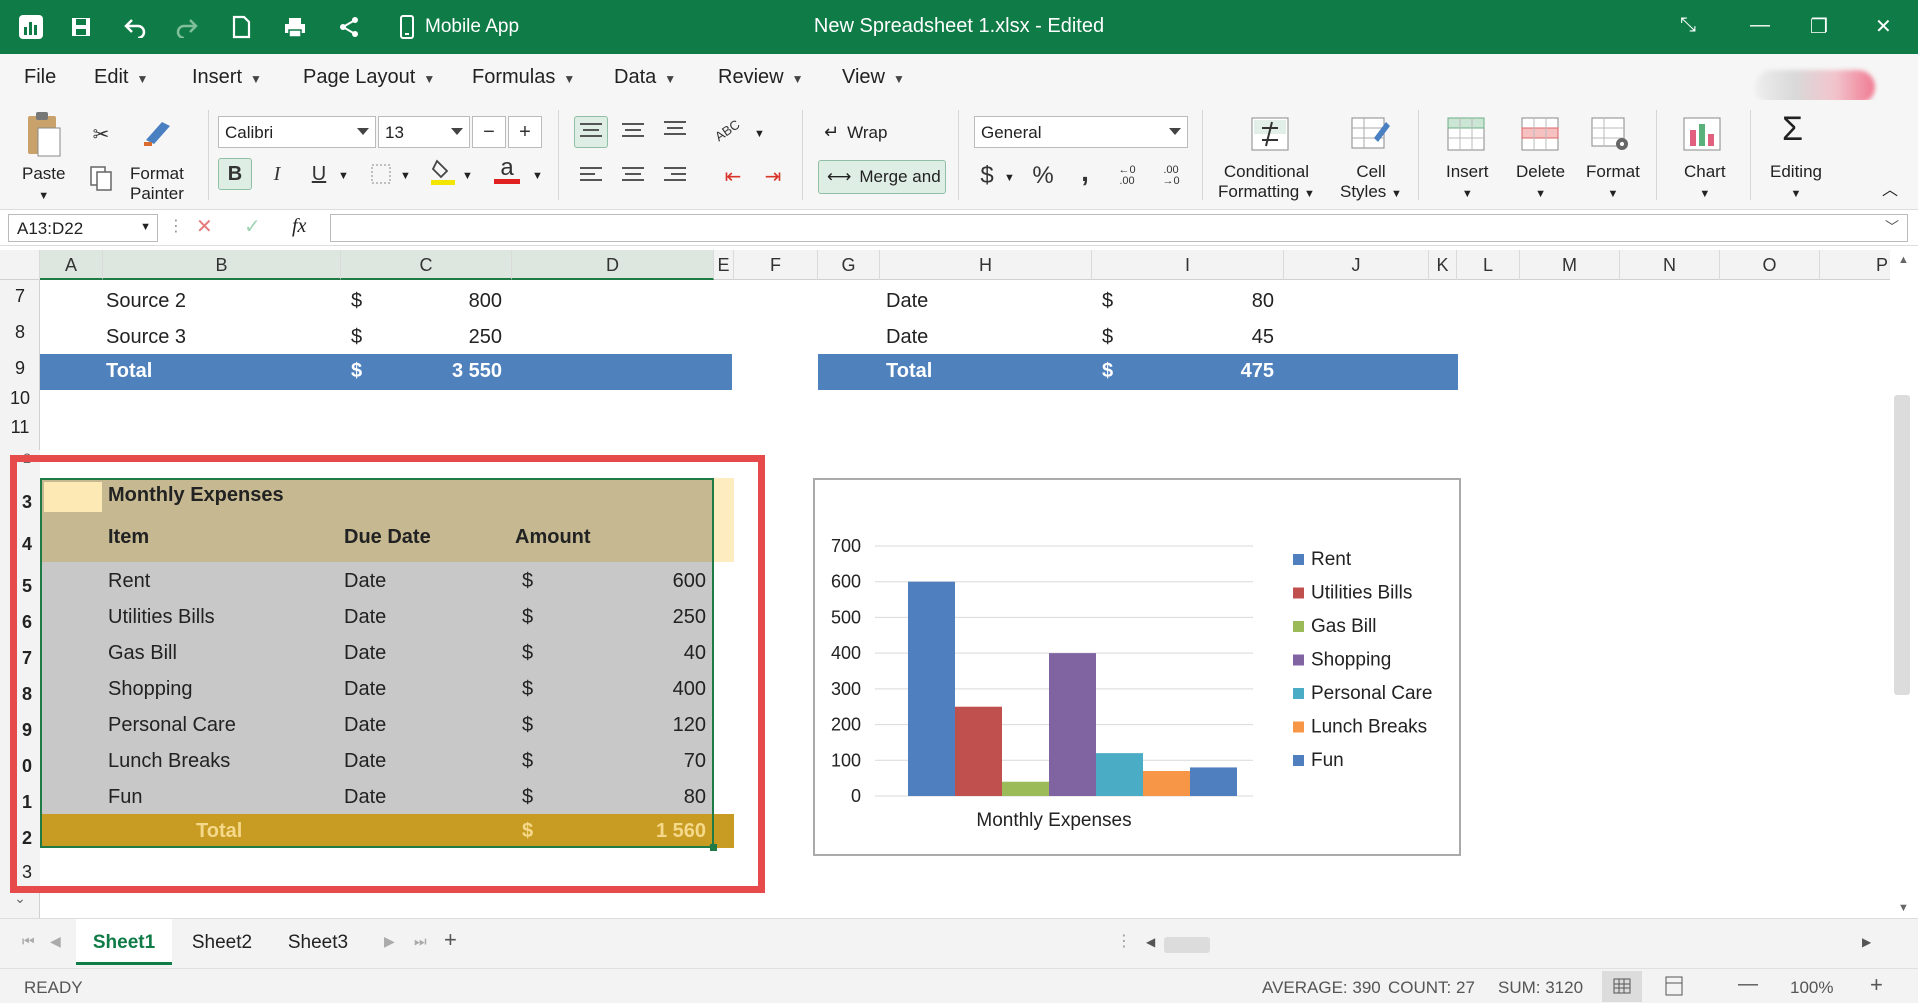 The width and height of the screenshot is (1918, 1007). I want to click on menu-insert: Insert ▼, so click(227, 77).